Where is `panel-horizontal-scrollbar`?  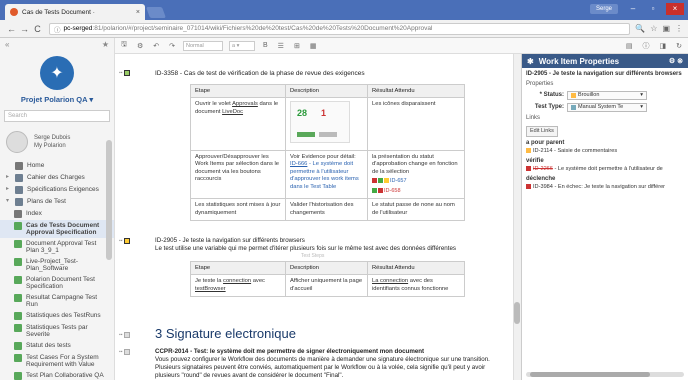
panel-horizontal-scrollbar is located at coordinates (605, 374).